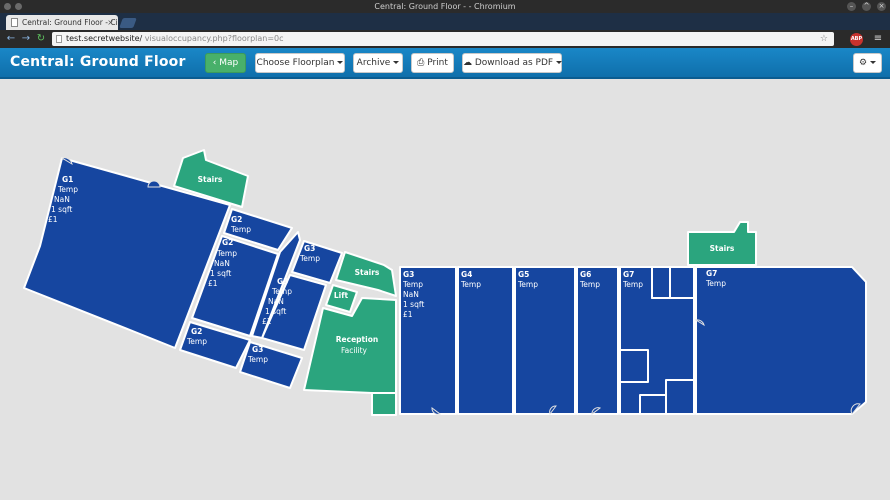 The height and width of the screenshot is (500, 890). What do you see at coordinates (214, 63) in the screenshot?
I see `chevron-left-icon: ‹` at bounding box center [214, 63].